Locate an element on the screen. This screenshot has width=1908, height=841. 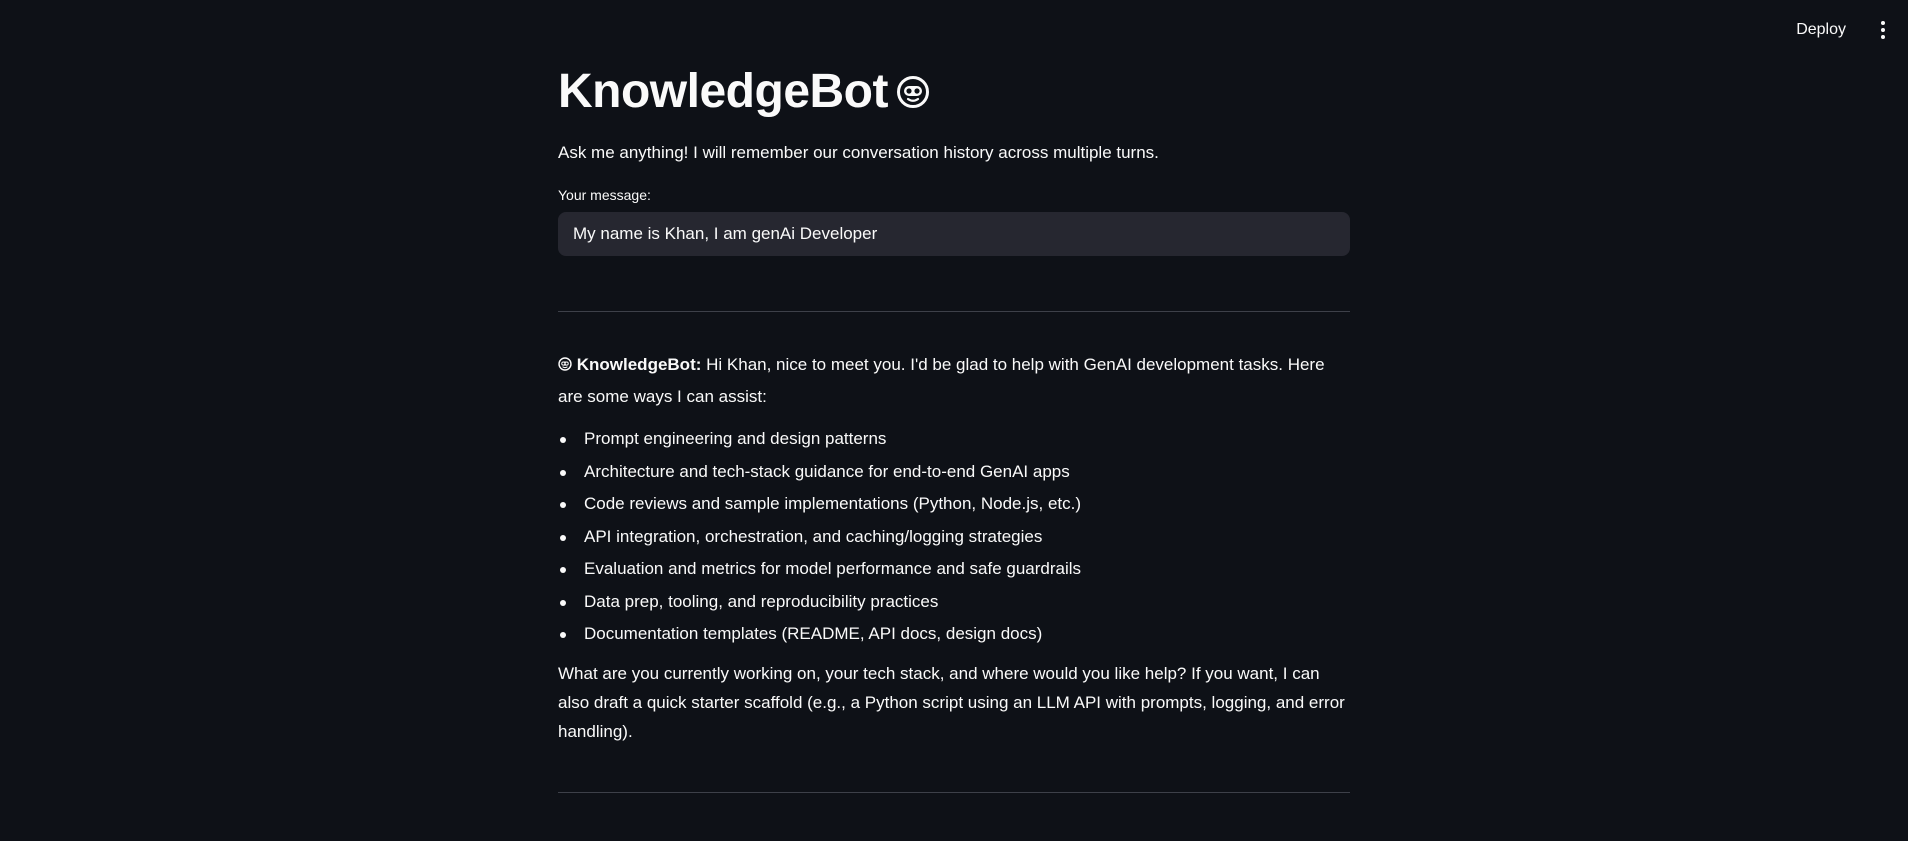
top-toolbar: Deploy is located at coordinates (1848, 30).